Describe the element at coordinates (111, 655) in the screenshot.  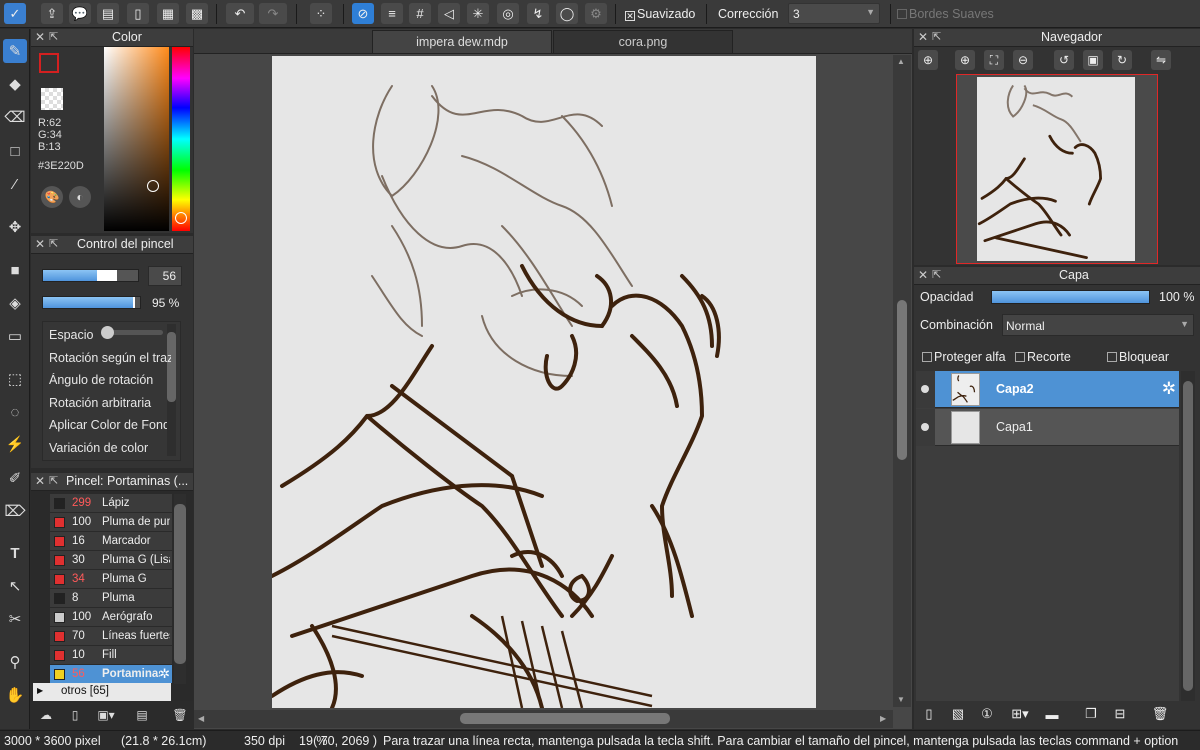
I see `brush-item: 10 Fill` at that location.